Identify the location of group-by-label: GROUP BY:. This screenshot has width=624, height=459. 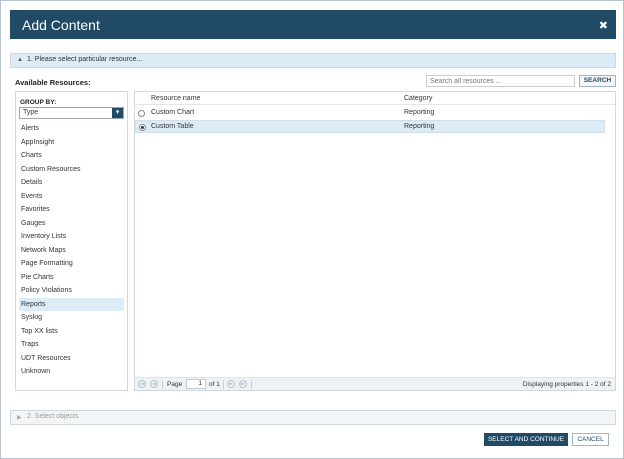
(38, 102).